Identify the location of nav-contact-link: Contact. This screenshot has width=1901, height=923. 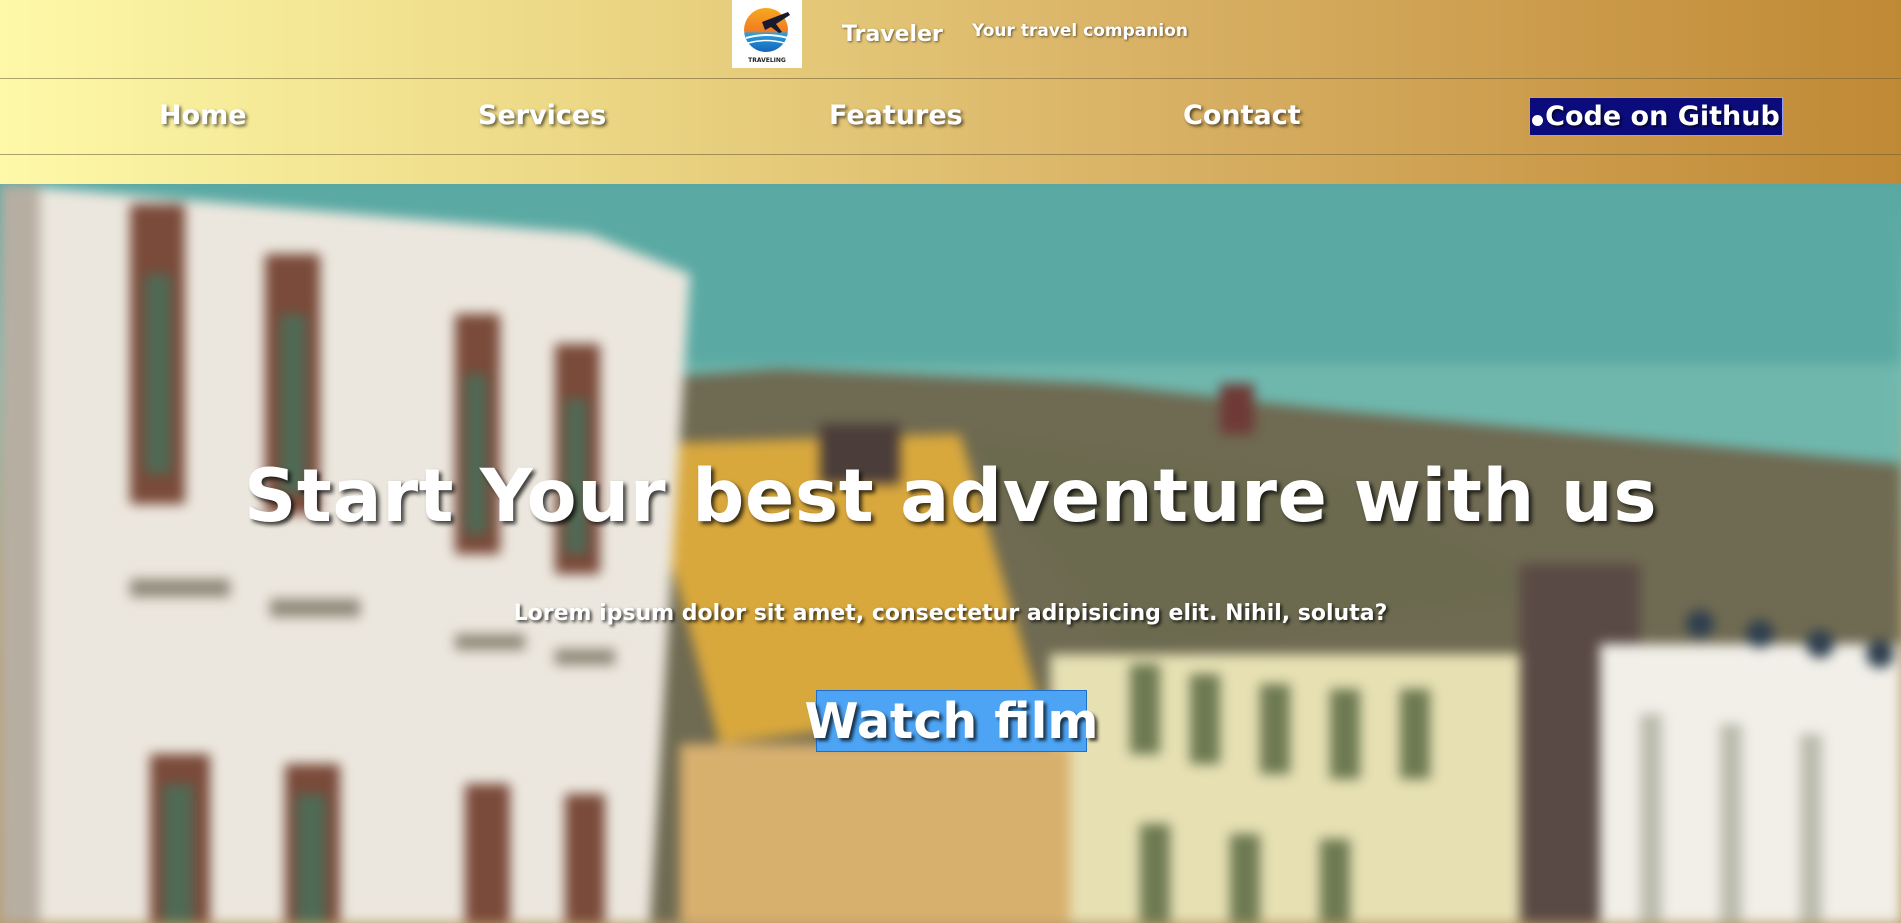
(1242, 115).